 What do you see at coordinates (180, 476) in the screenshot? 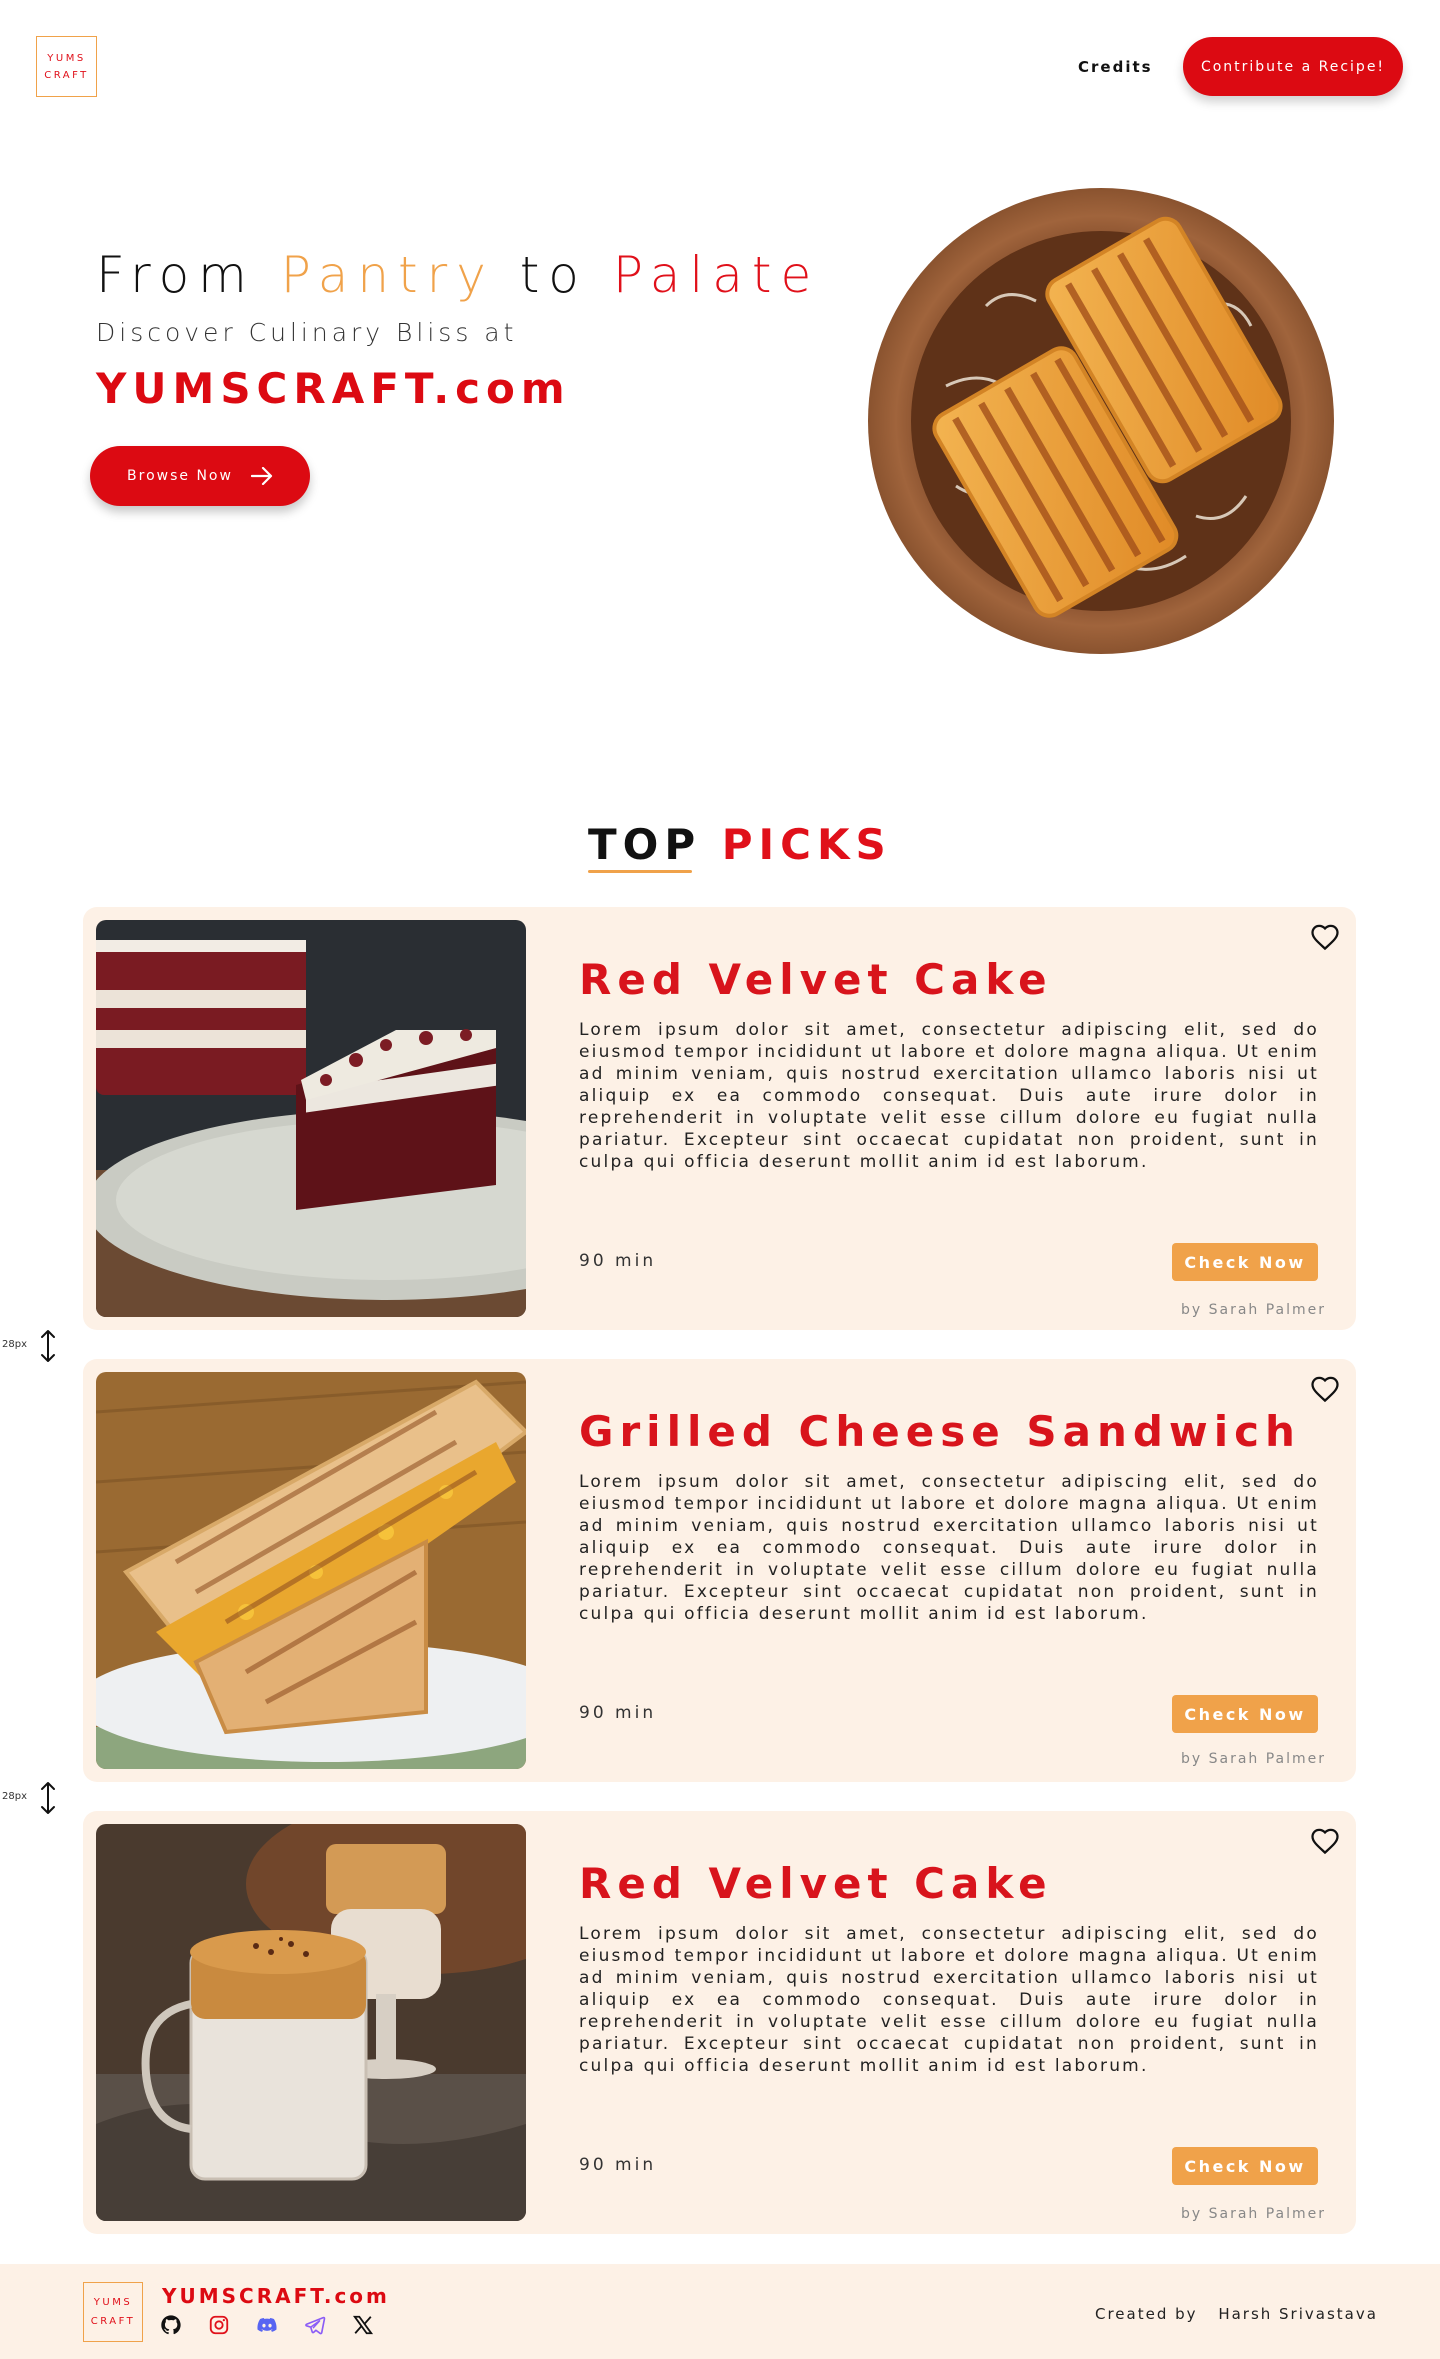
I see `browse-now-label: Browse Now` at bounding box center [180, 476].